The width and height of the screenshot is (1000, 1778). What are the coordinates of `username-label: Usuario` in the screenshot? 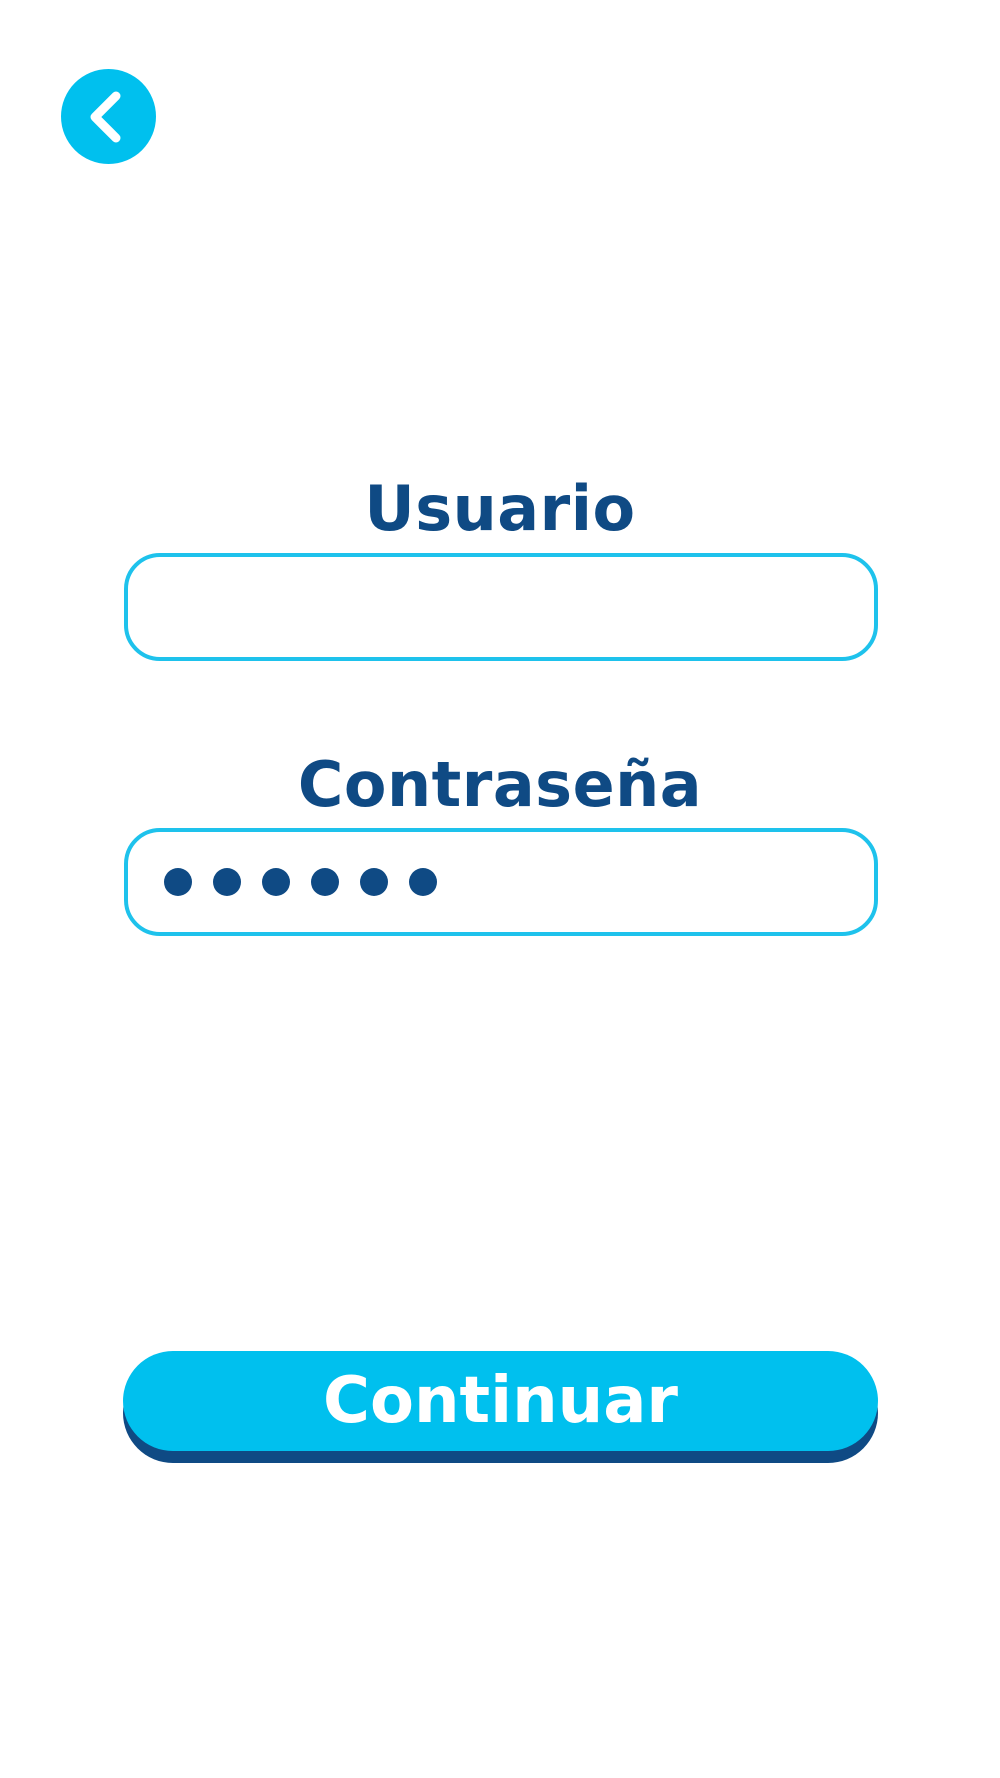 It's located at (500, 508).